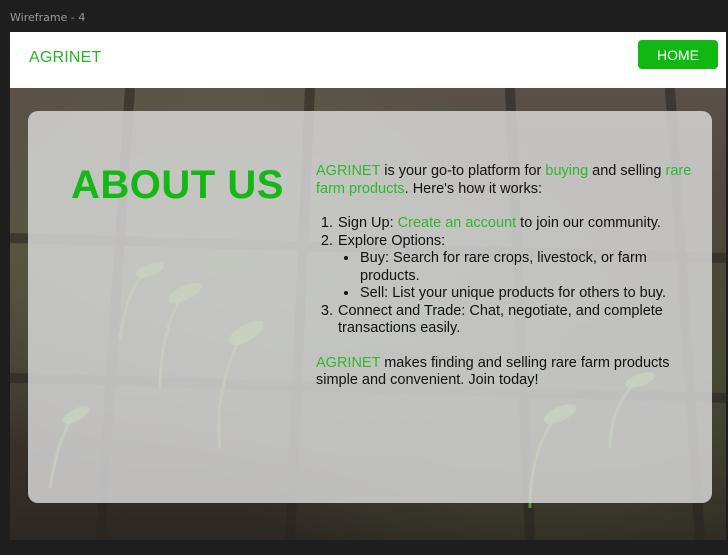  I want to click on buying-highlight: buying, so click(567, 171).